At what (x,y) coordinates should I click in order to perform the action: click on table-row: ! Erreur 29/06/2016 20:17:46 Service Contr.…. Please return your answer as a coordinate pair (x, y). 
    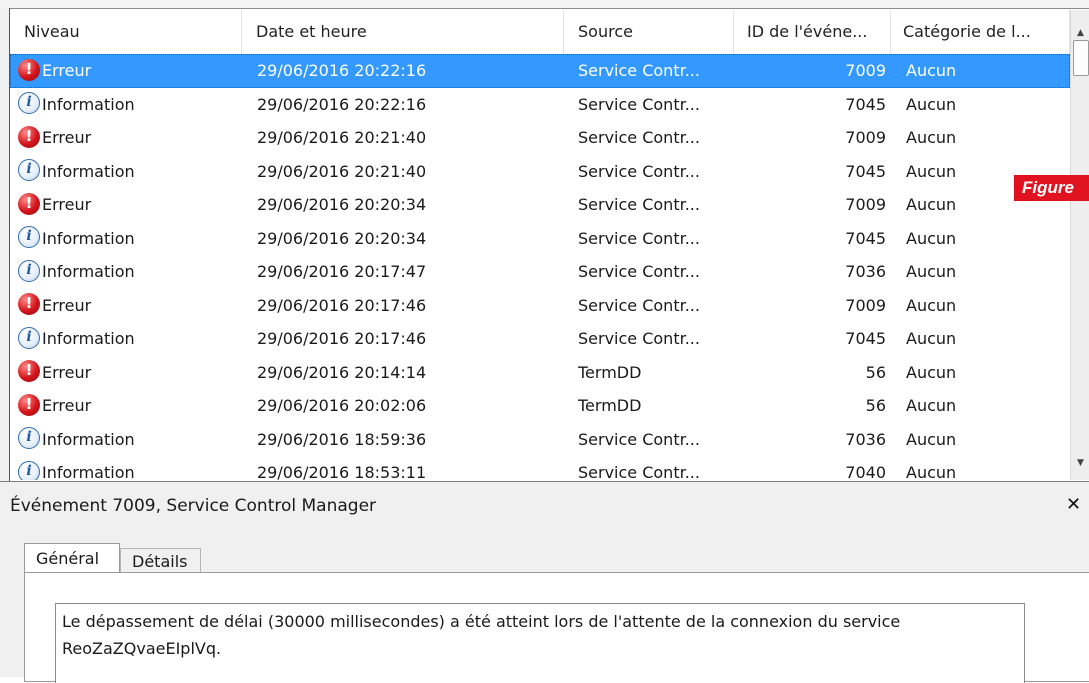
    Looking at the image, I should click on (540, 306).